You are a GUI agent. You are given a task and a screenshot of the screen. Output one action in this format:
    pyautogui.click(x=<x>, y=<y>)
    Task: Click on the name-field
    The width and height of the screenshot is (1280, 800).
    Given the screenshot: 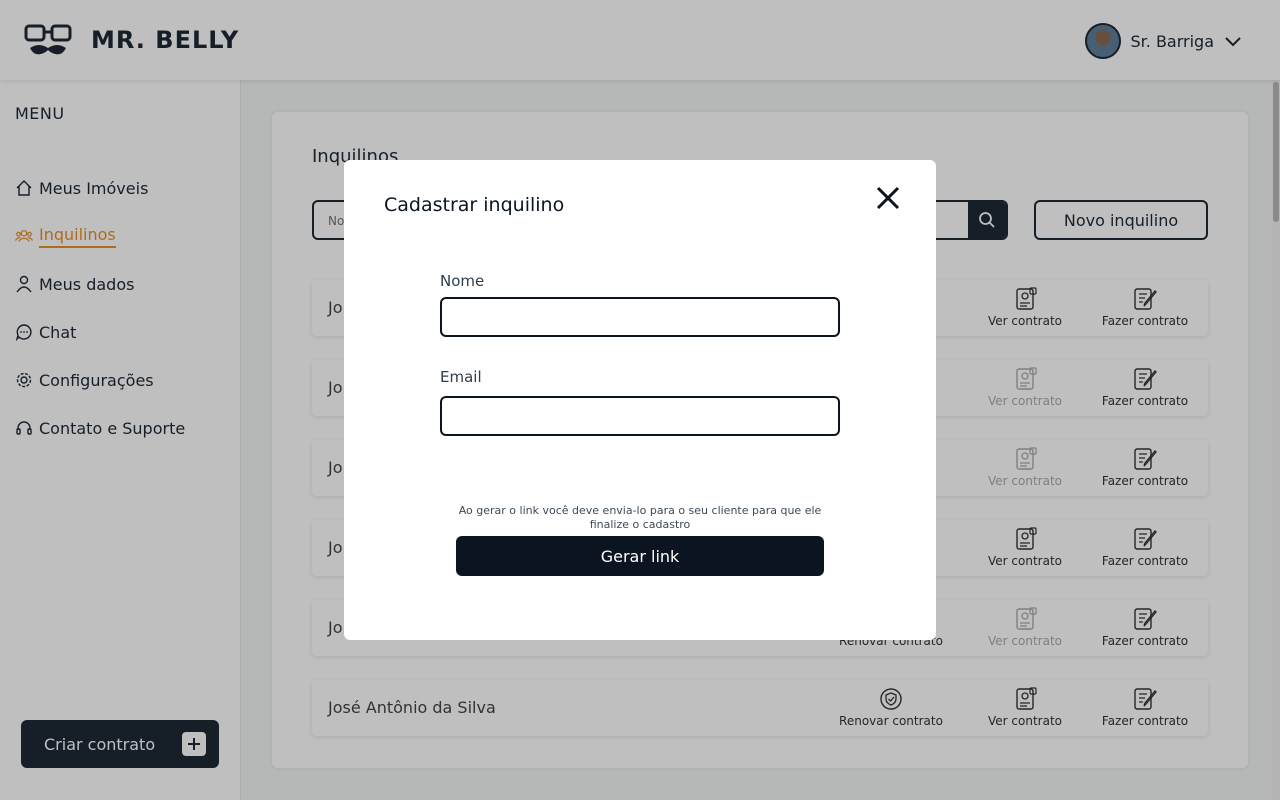 What is the action you would take?
    pyautogui.click(x=640, y=317)
    